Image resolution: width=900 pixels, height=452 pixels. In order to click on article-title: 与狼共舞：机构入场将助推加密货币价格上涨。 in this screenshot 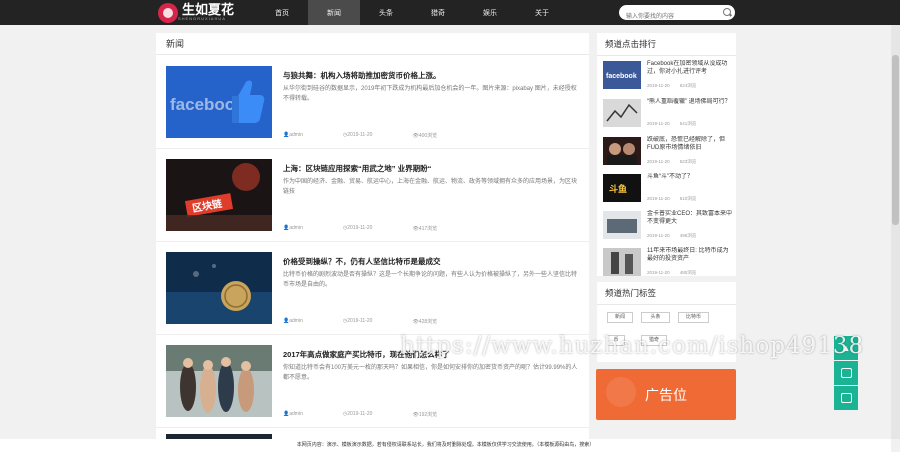, I will do `click(433, 75)`.